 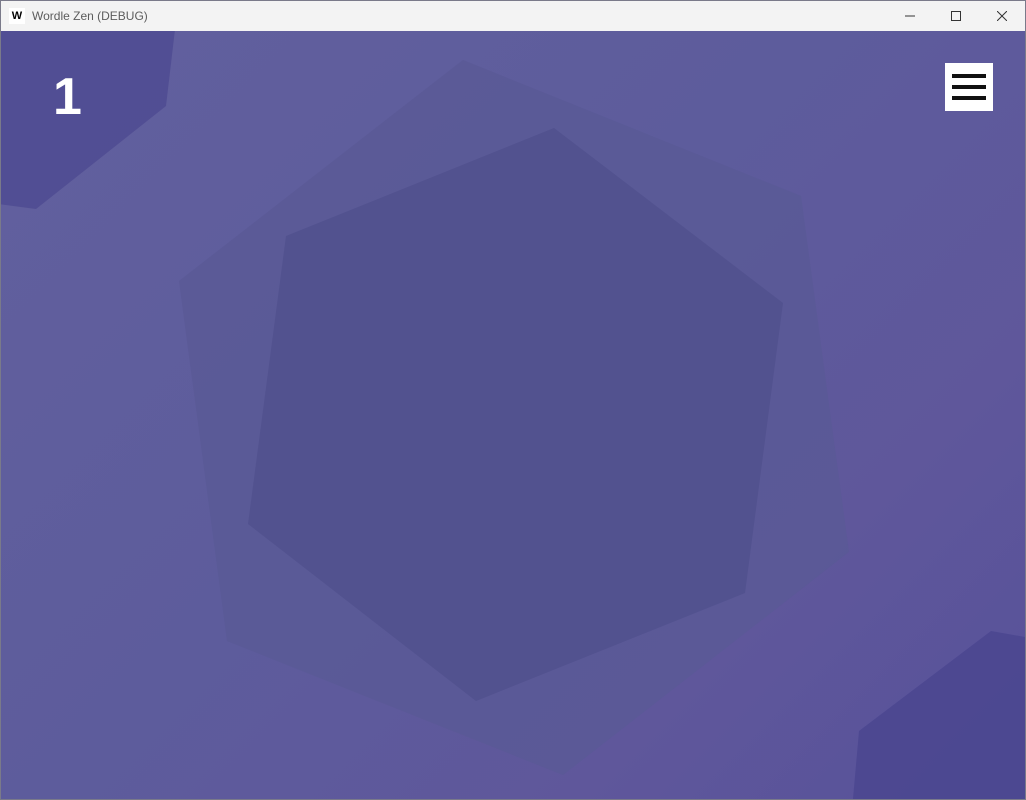 What do you see at coordinates (17, 16) in the screenshot?
I see `app-icon: W` at bounding box center [17, 16].